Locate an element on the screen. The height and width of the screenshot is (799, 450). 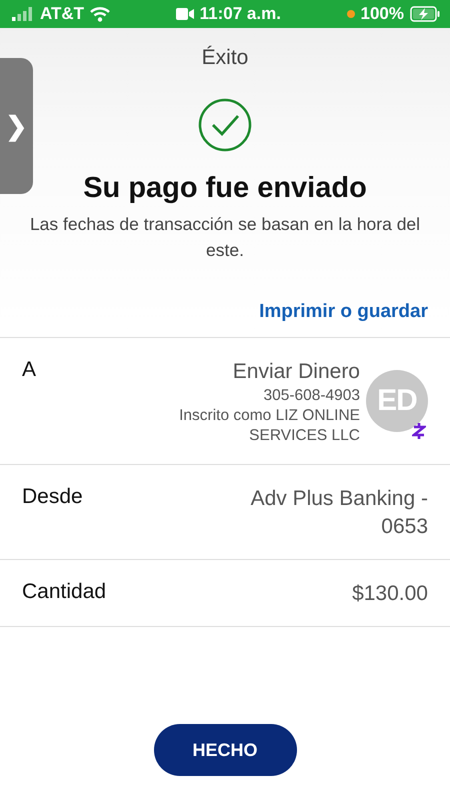
checkmark-circle-icon is located at coordinates (225, 125).